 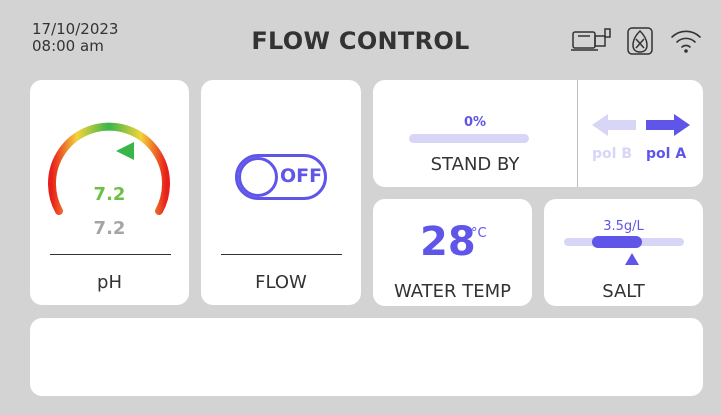 What do you see at coordinates (632, 259) in the screenshot?
I see `salt-pointer-icon` at bounding box center [632, 259].